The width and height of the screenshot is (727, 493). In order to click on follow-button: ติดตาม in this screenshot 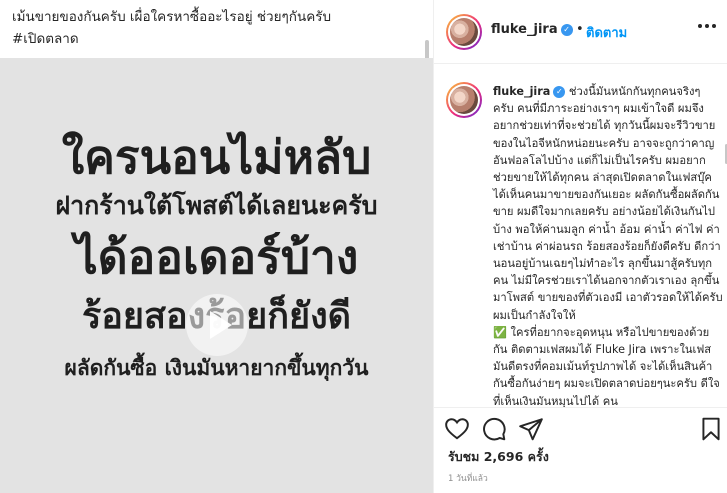, I will do `click(606, 32)`.